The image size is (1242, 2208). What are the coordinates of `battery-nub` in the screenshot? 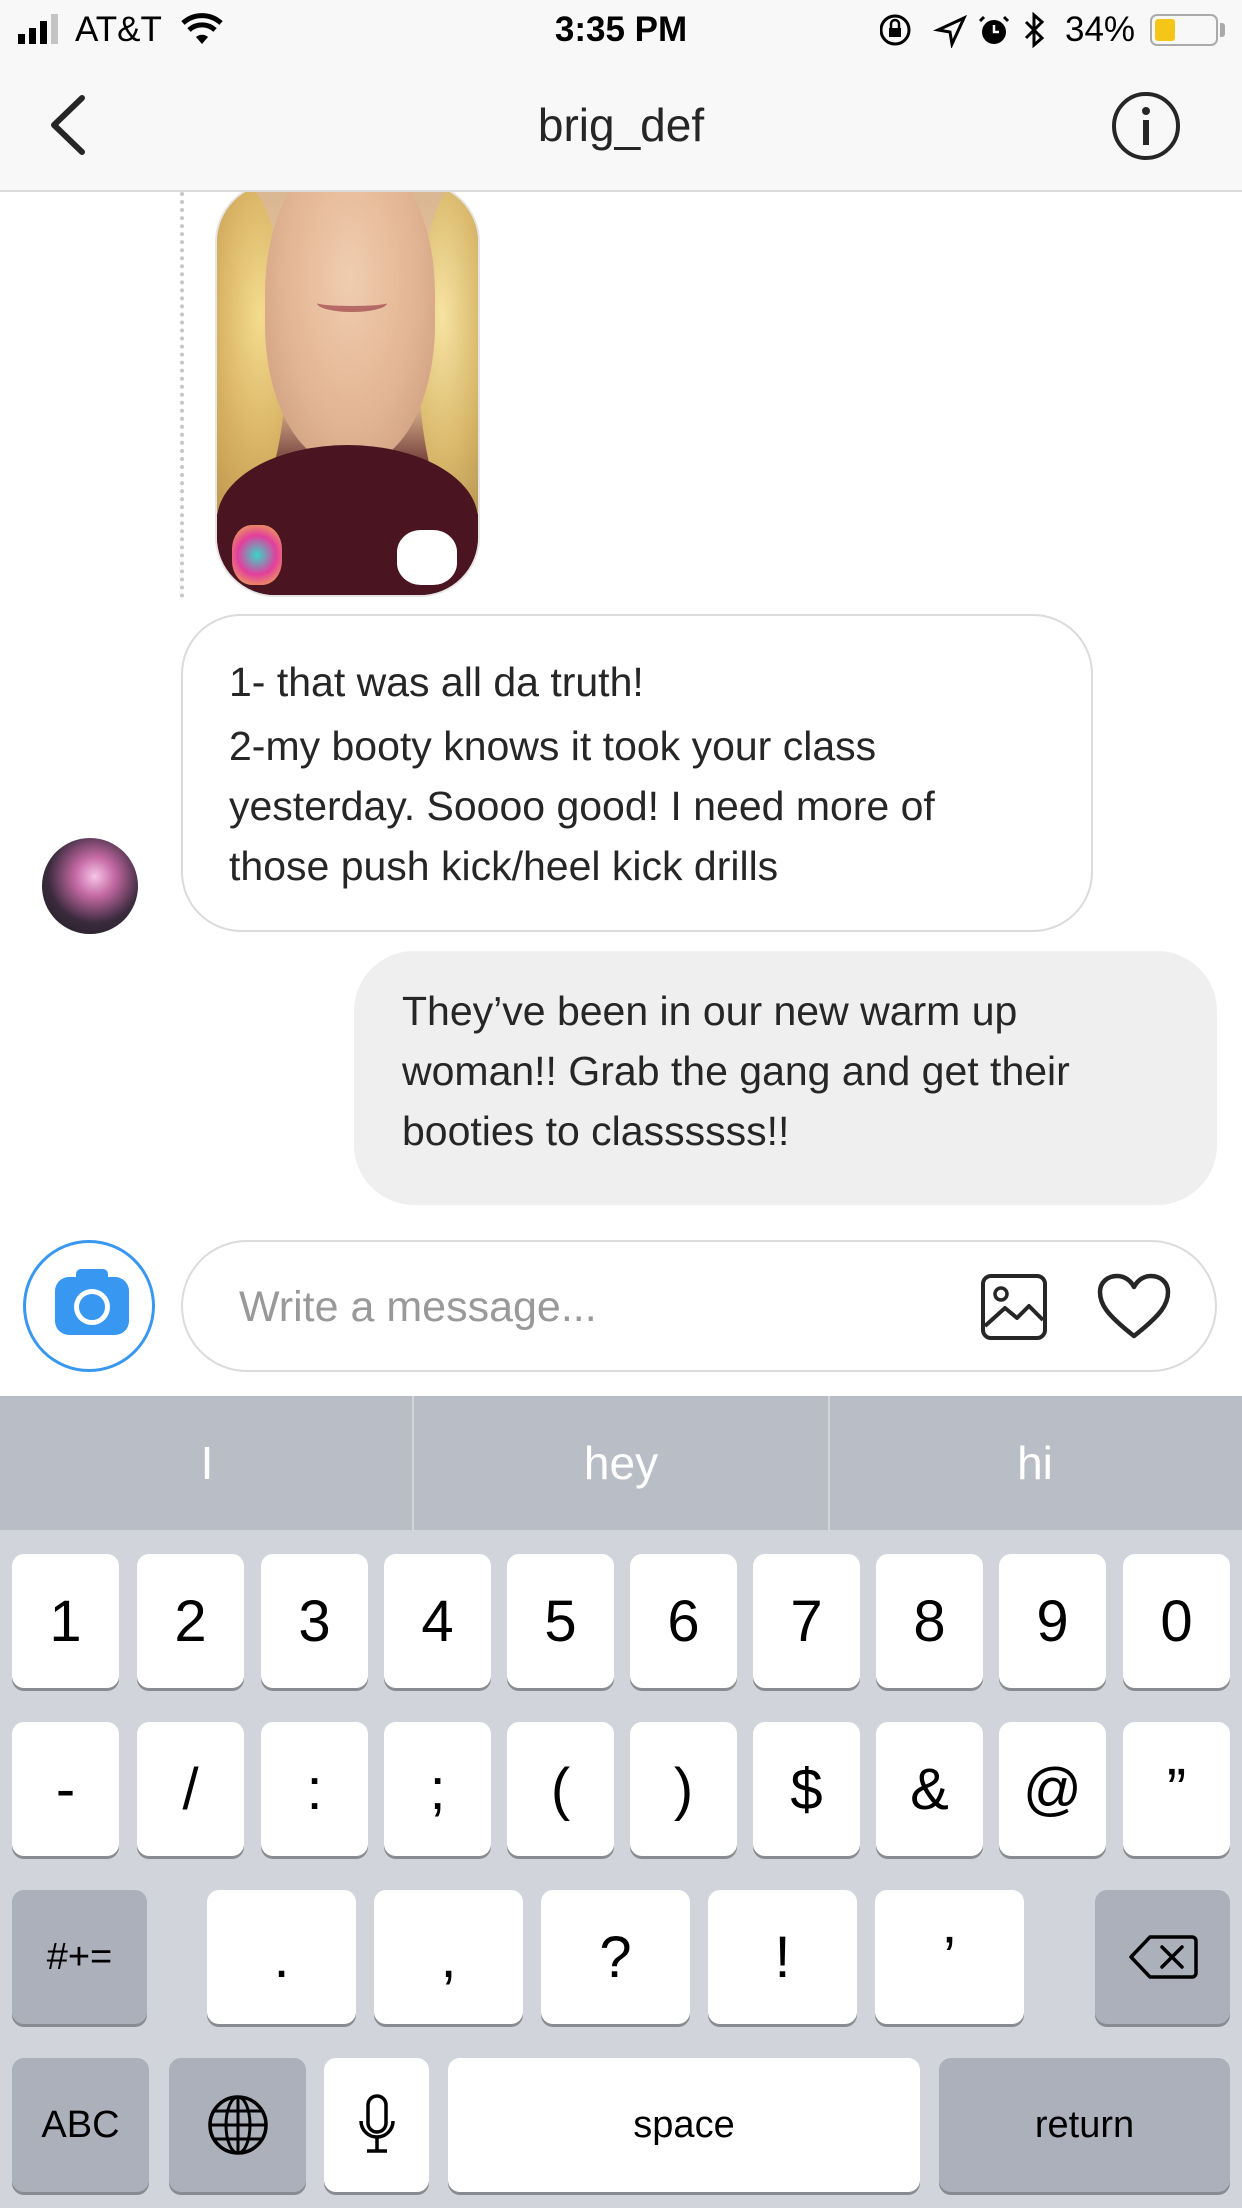 It's located at (1222, 30).